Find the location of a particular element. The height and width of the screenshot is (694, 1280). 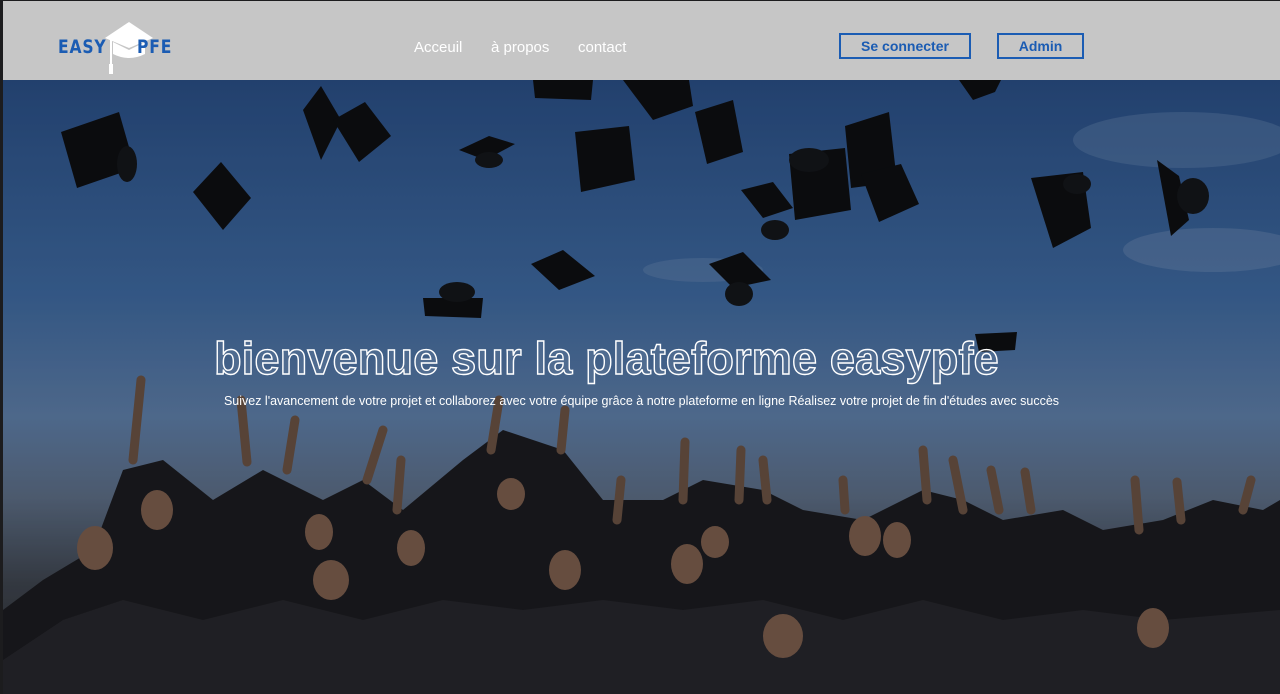

nav-link-contact: contact is located at coordinates (602, 47).